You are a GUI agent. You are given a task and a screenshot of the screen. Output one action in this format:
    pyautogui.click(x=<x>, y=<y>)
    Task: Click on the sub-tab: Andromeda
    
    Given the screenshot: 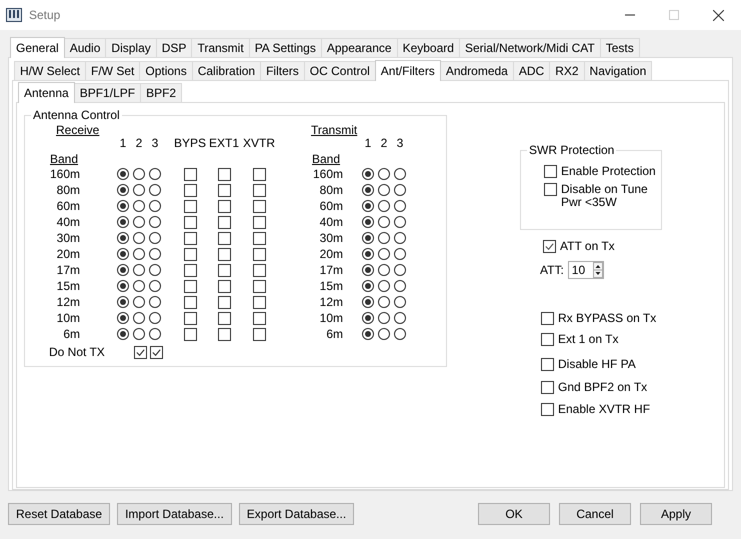 What is the action you would take?
    pyautogui.click(x=477, y=70)
    